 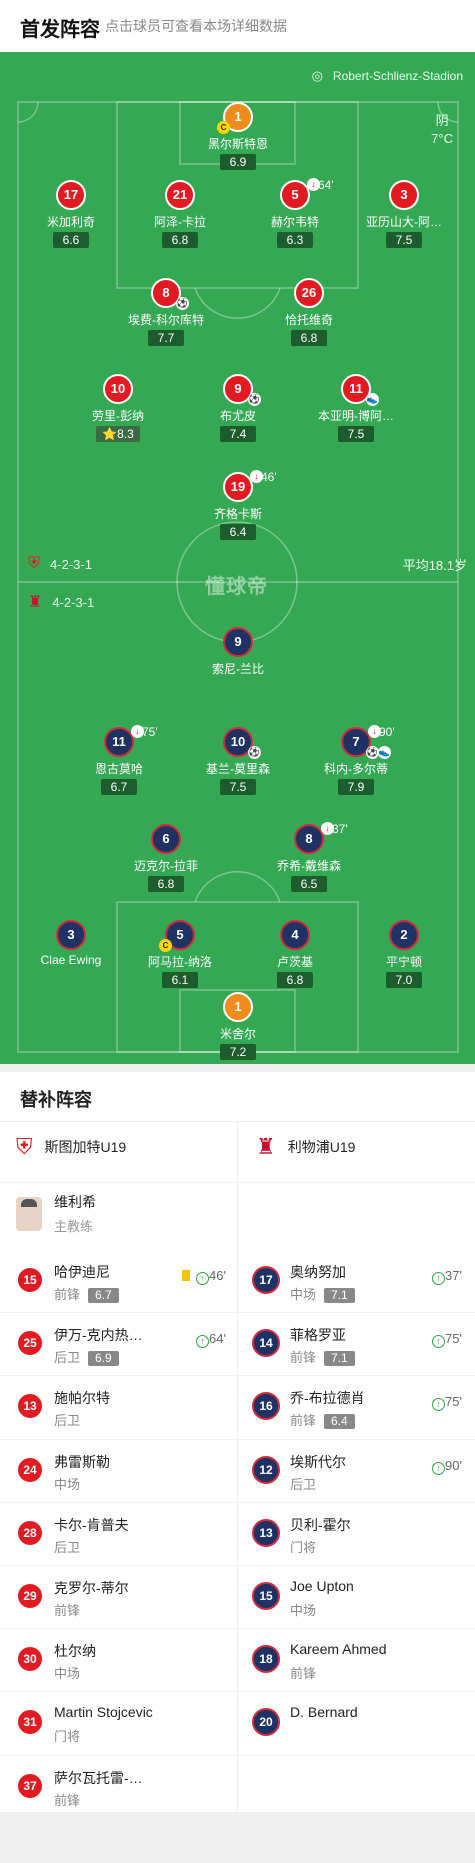 I want to click on sub-sub-field: 90', so click(x=453, y=1465).